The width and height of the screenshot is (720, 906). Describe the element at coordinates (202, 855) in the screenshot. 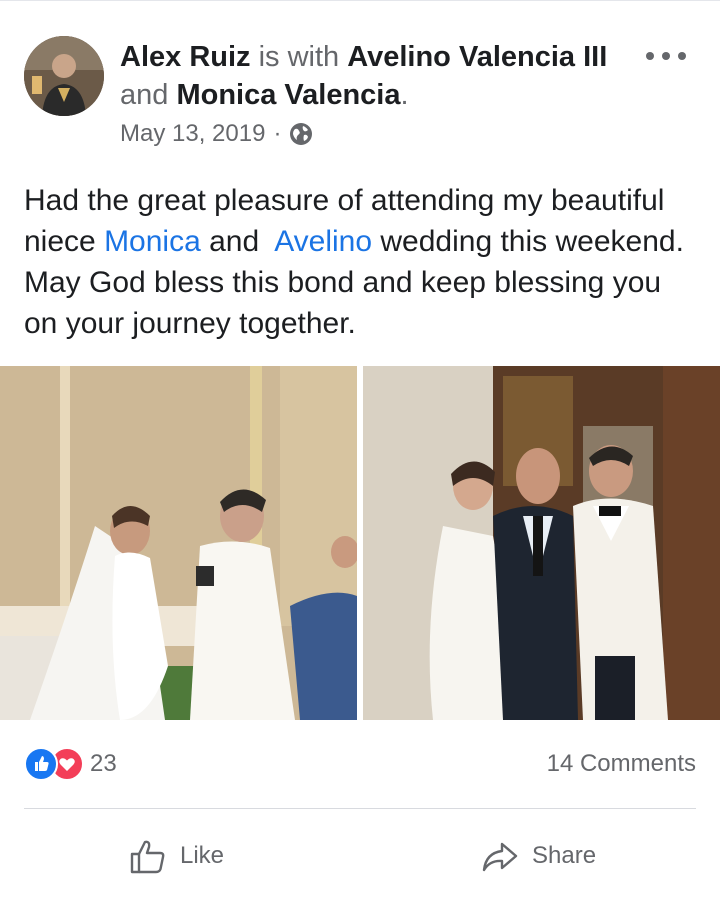

I see `like-label: Like` at that location.